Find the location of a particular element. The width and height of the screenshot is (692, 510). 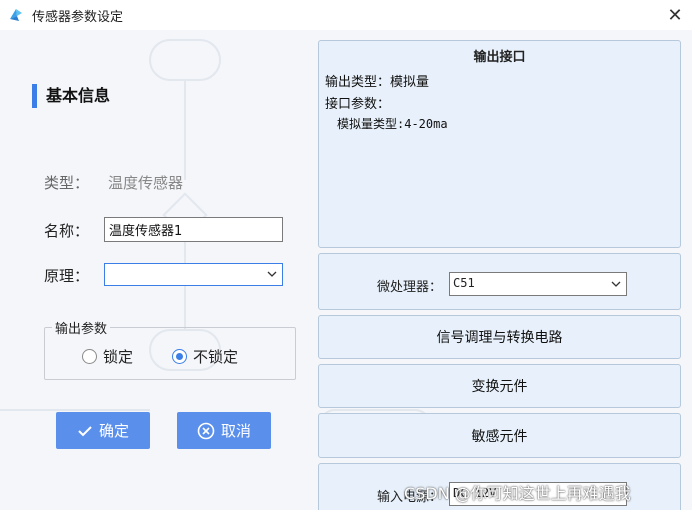

app-logo-icon is located at coordinates (16, 15).